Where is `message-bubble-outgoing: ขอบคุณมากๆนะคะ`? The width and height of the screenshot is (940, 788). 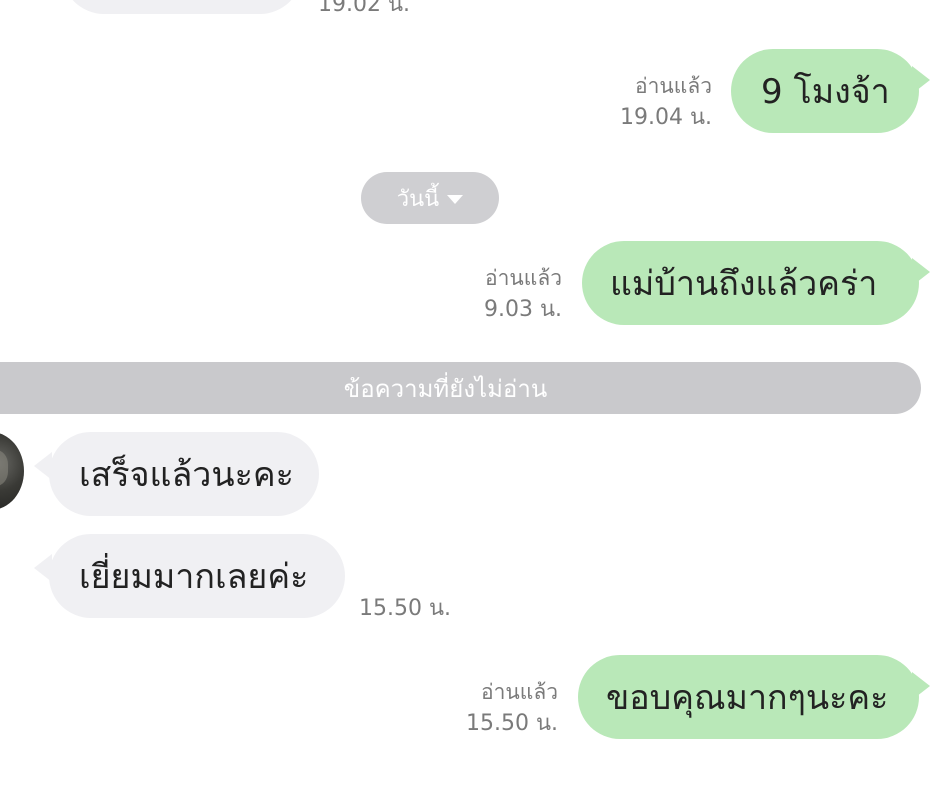 message-bubble-outgoing: ขอบคุณมากๆนะคะ is located at coordinates (748, 697).